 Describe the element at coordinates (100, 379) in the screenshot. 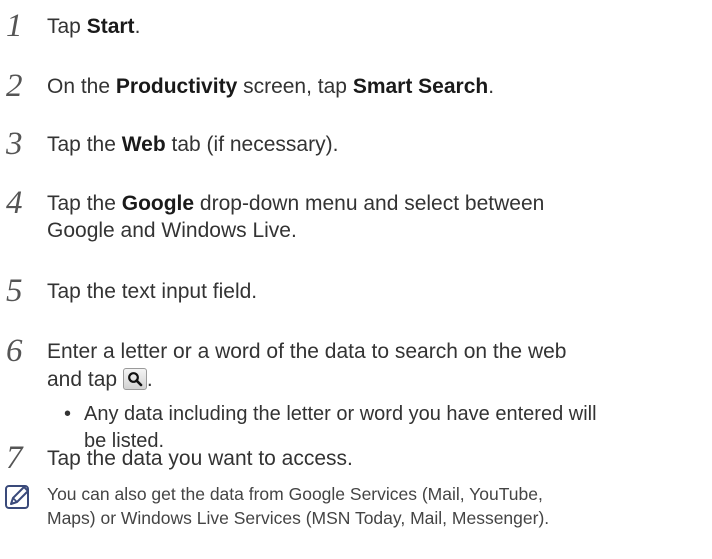

I see `step-text-line-2: and tap .` at that location.